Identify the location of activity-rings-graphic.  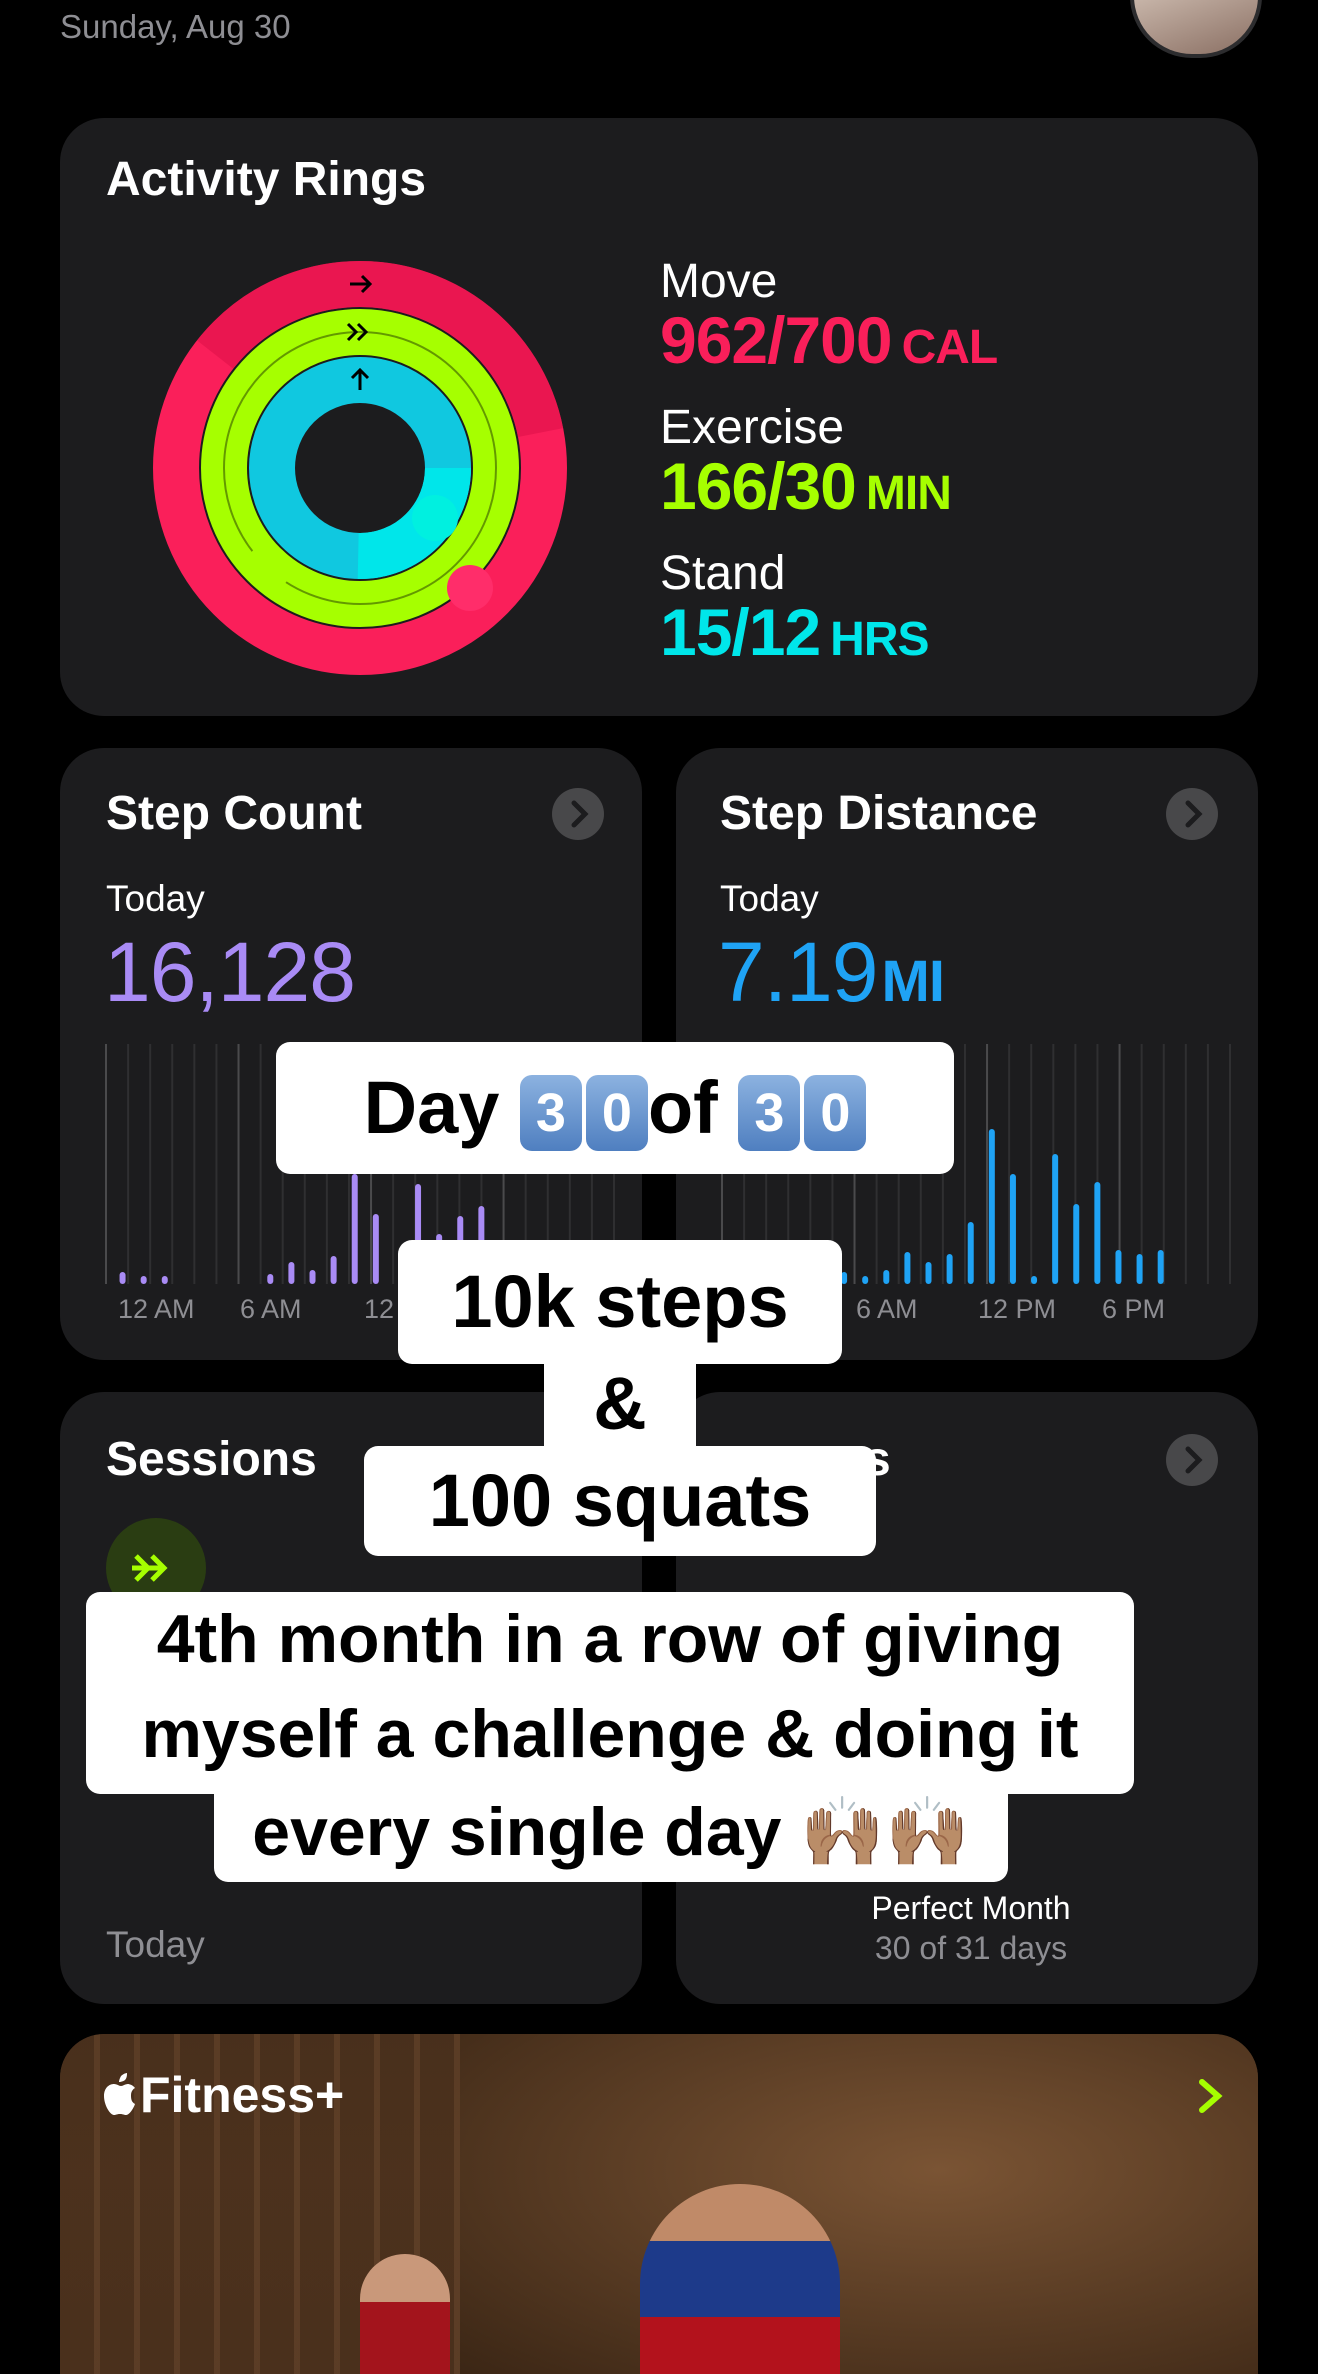
(360, 468).